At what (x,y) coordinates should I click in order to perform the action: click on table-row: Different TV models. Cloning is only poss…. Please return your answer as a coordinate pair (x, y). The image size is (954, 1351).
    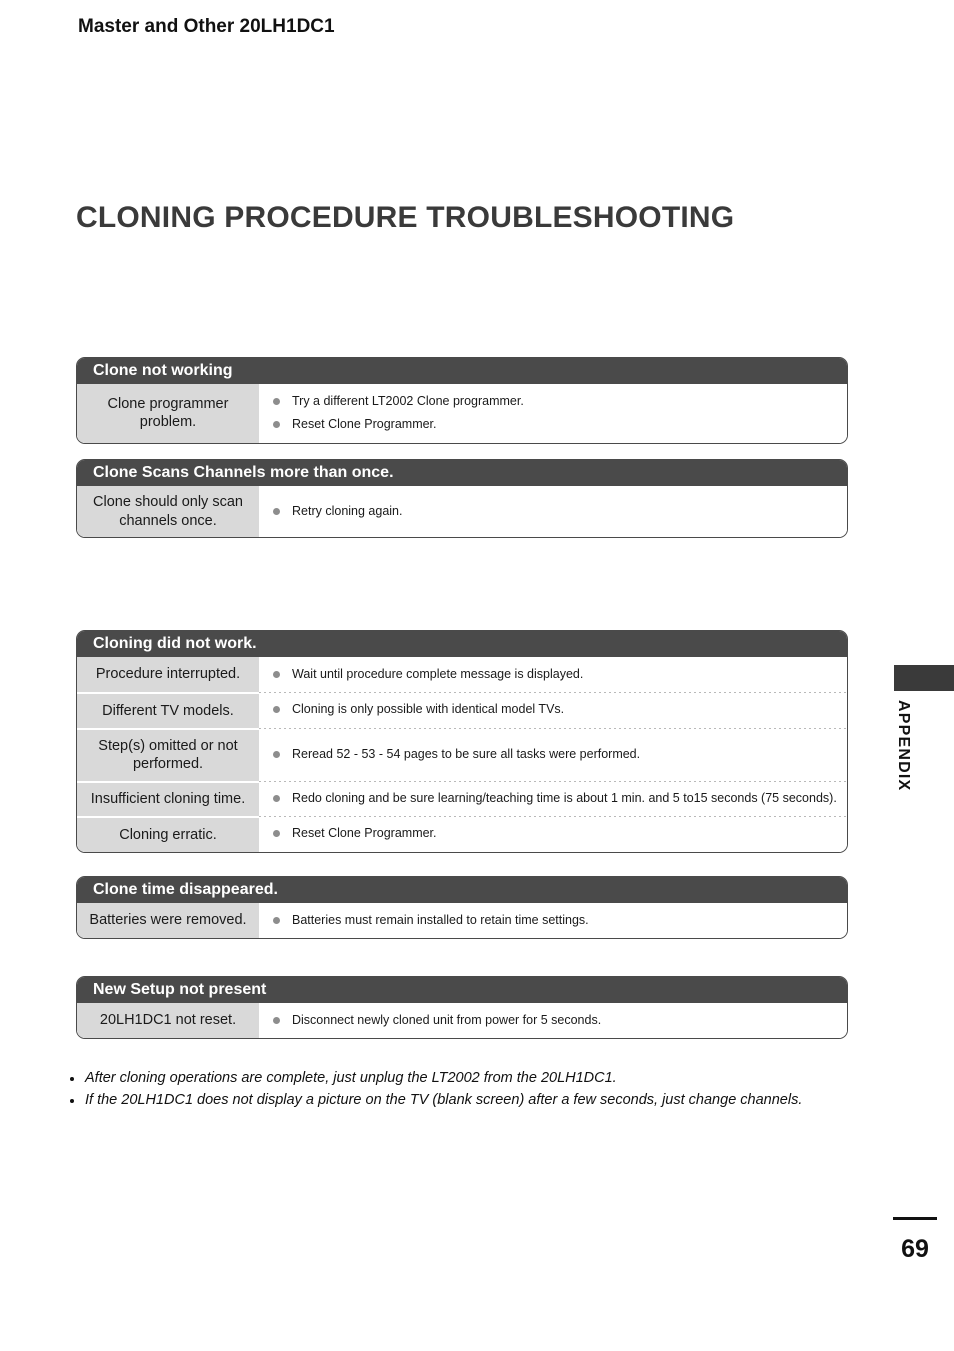
    Looking at the image, I should click on (462, 710).